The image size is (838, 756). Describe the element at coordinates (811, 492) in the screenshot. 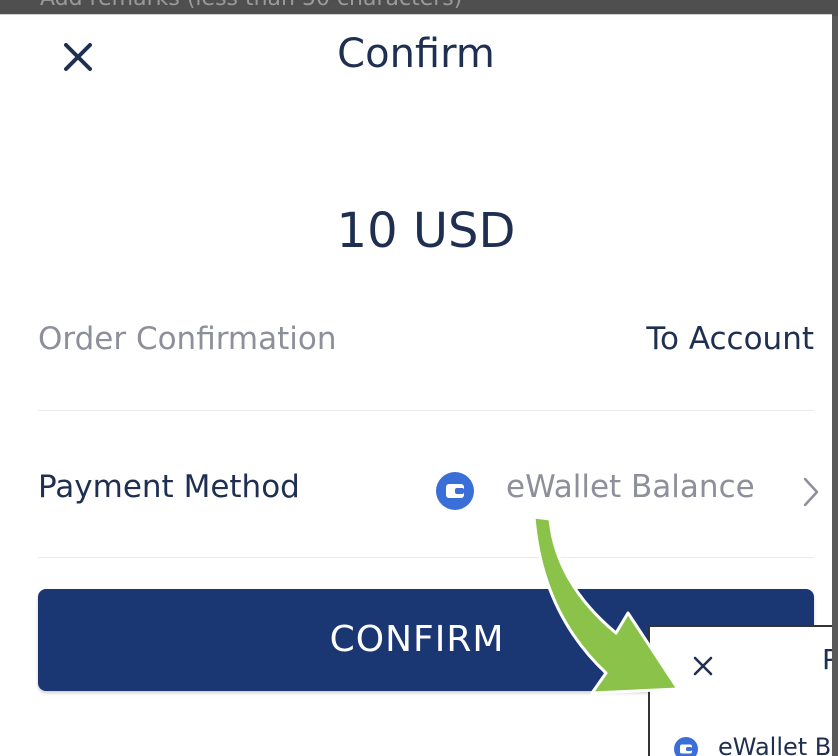

I see `chevron-right-icon` at that location.